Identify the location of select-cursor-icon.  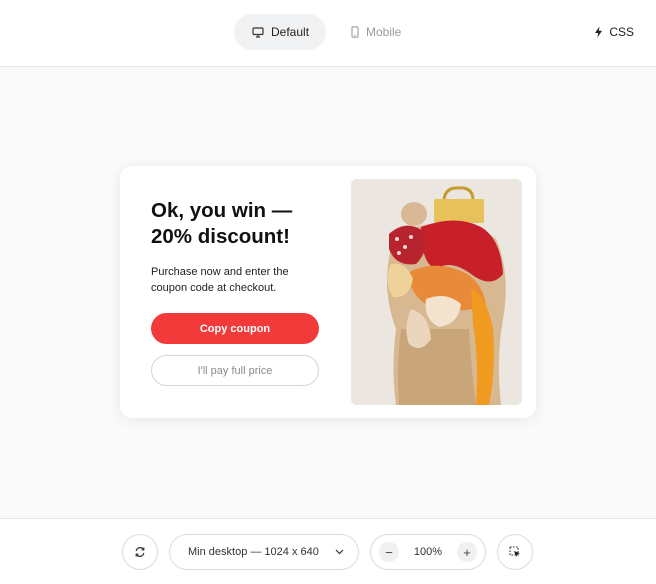
(515, 552).